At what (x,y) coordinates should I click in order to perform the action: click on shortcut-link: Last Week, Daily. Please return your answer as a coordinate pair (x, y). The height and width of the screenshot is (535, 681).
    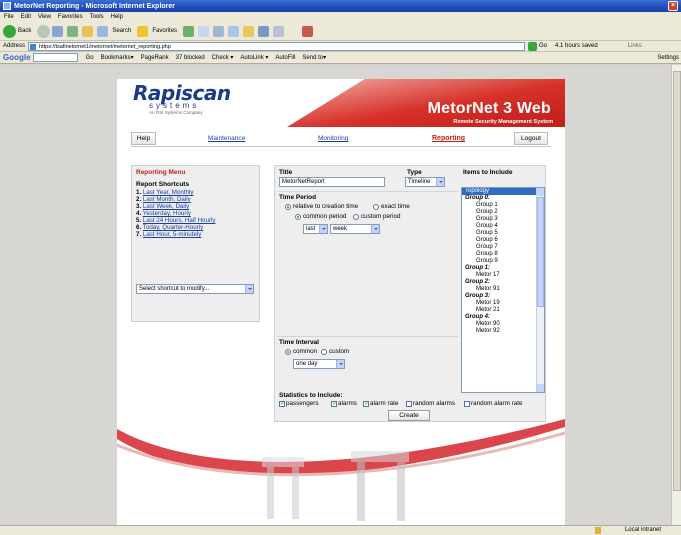
    Looking at the image, I should click on (166, 206).